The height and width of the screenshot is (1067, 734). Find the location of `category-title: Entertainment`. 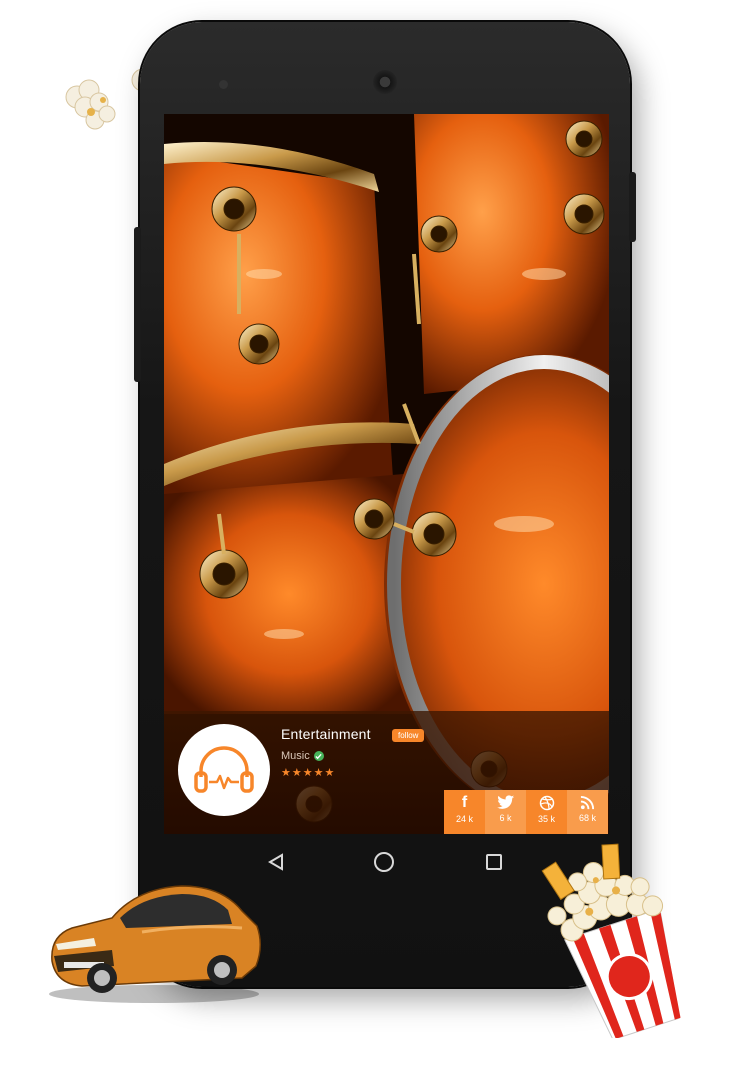

category-title: Entertainment is located at coordinates (326, 734).